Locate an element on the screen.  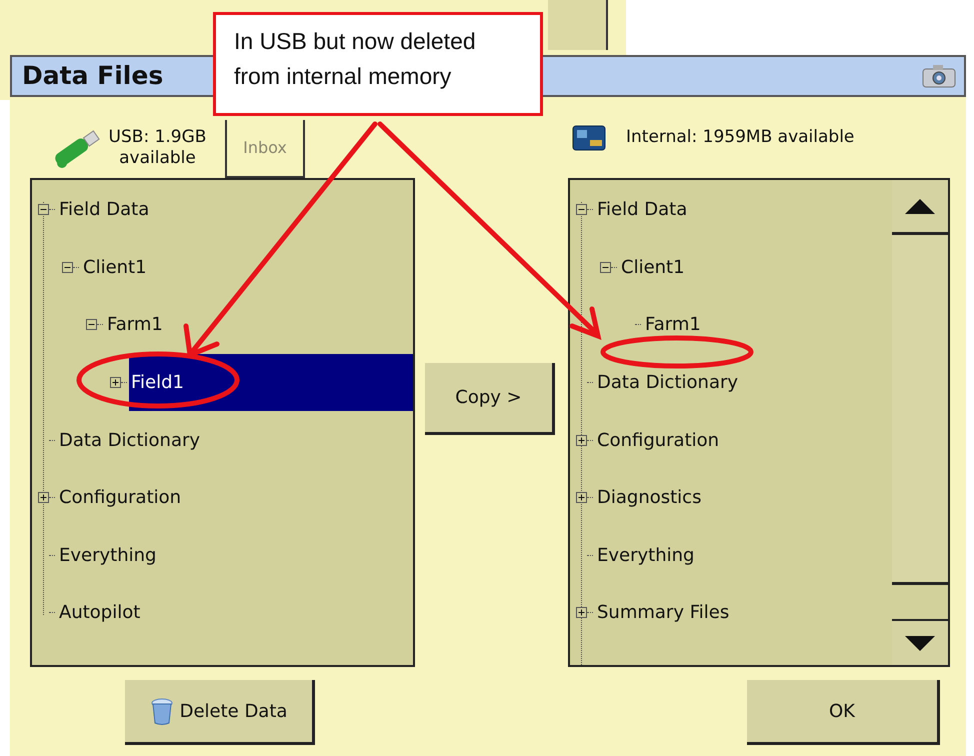
scroll-down-button is located at coordinates (920, 642).